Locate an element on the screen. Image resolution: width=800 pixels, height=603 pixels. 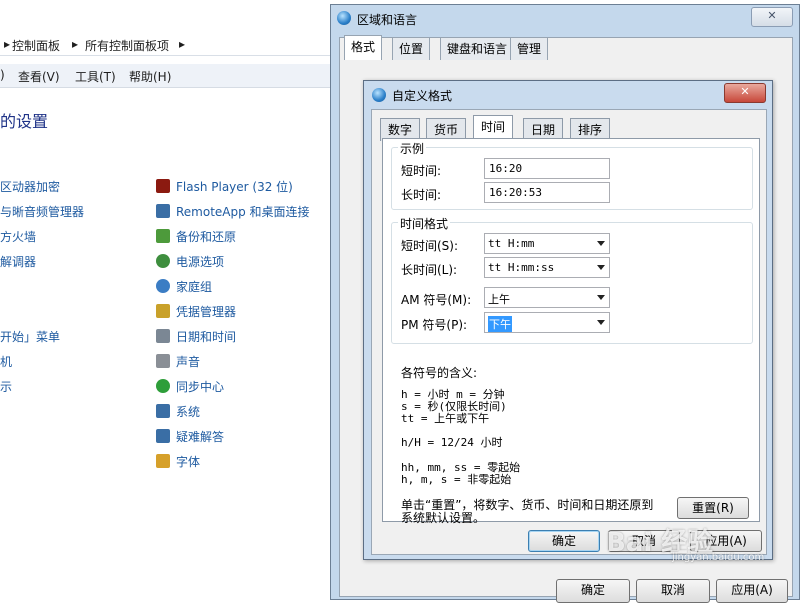
pm-symbol-value: 下午 is located at coordinates (500, 324).